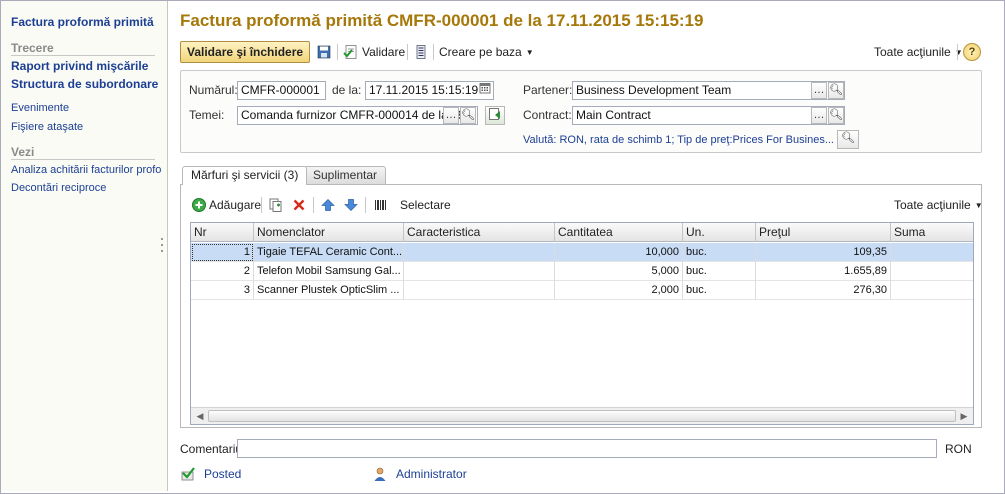 The image size is (1005, 494). What do you see at coordinates (547, 115) in the screenshot?
I see `contract-label: Contract:` at bounding box center [547, 115].